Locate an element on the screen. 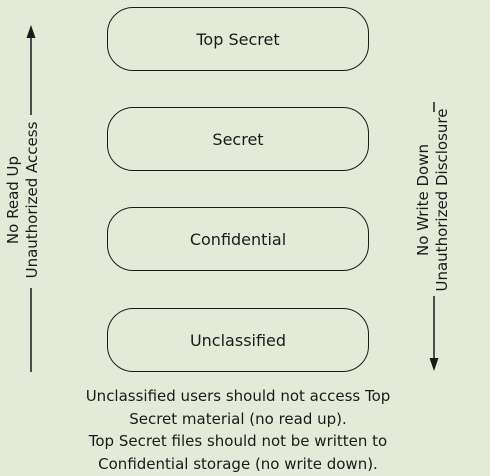 The image size is (490, 476). caption-line-1: Unclassified users should not access Top is located at coordinates (238, 396).